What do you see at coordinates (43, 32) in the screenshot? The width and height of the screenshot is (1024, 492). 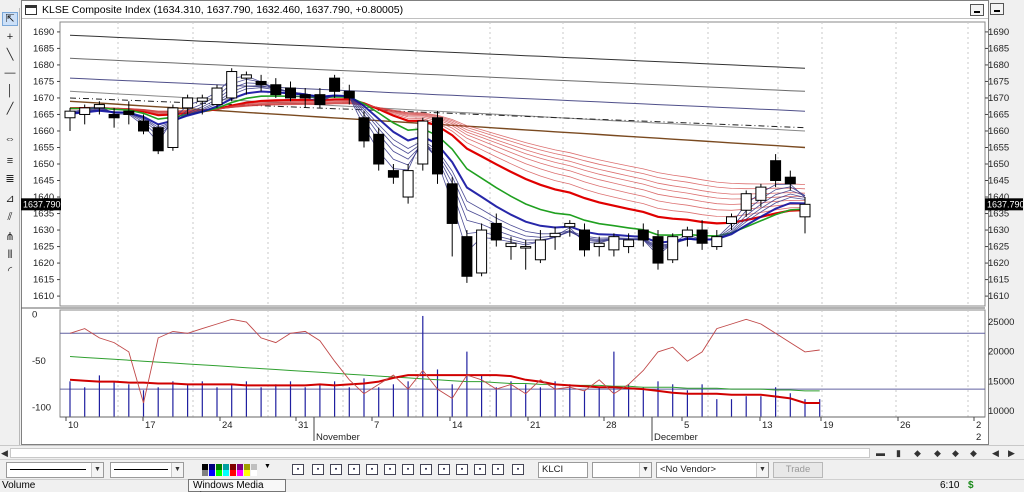 I see `price-tick-left: 1690` at bounding box center [43, 32].